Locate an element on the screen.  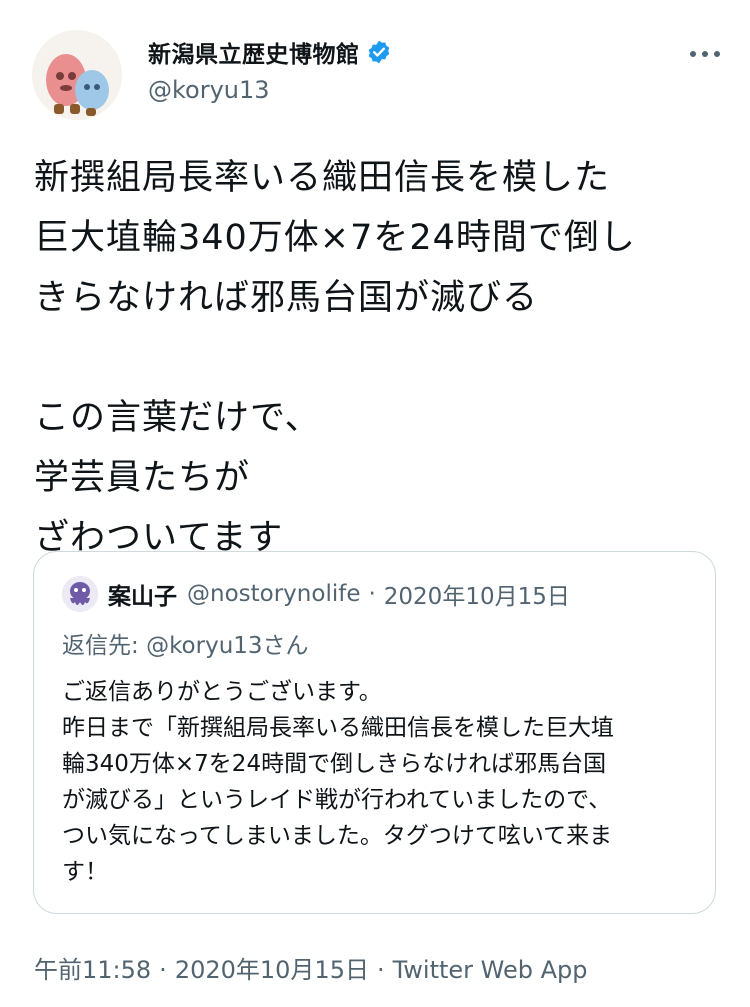
author-avatar is located at coordinates (77, 75).